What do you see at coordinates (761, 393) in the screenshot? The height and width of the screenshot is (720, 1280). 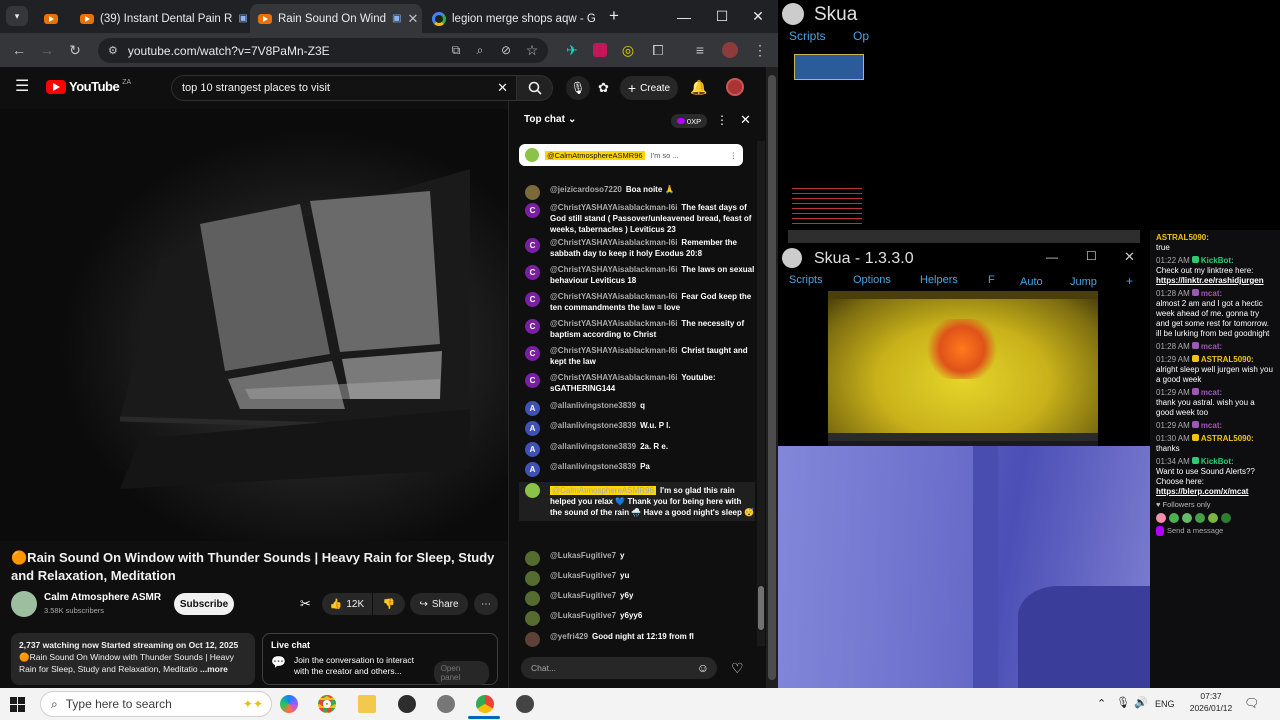 I see `chat-scrollbar` at bounding box center [761, 393].